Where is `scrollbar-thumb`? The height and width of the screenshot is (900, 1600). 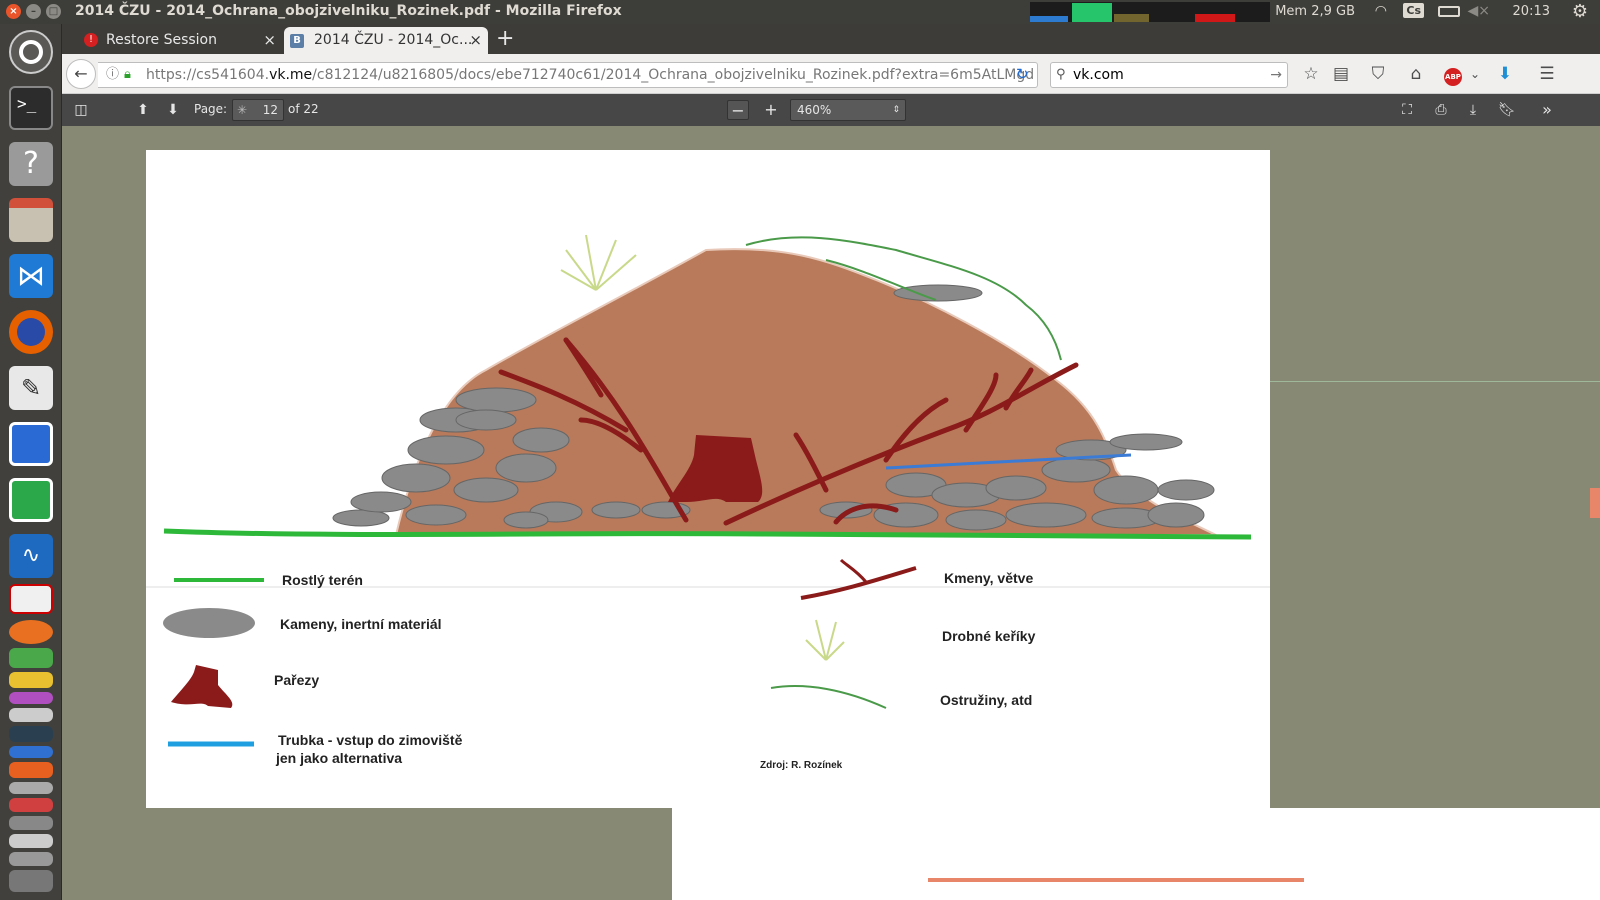
scrollbar-thumb is located at coordinates (1595, 503).